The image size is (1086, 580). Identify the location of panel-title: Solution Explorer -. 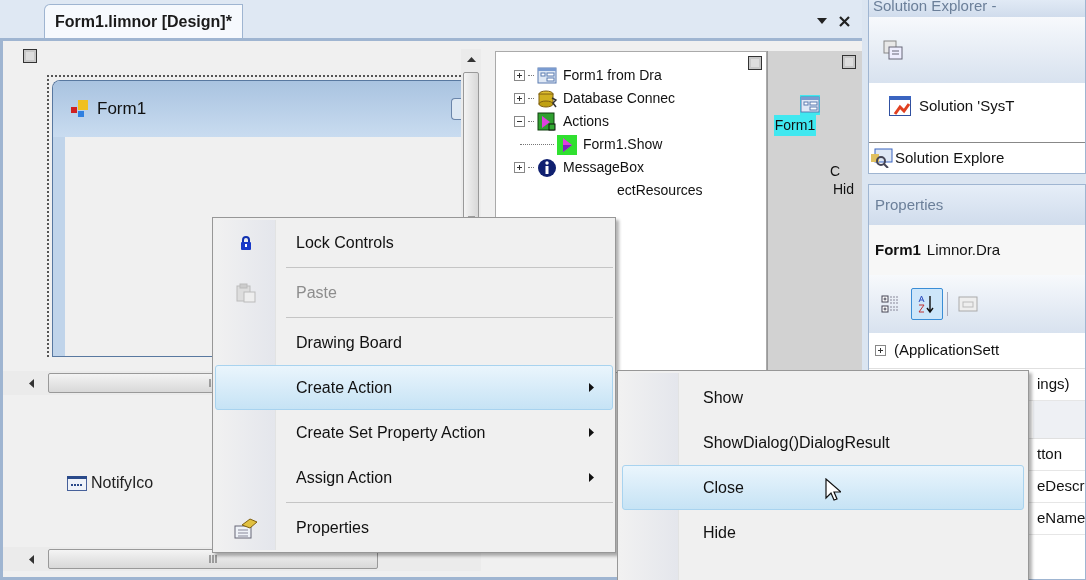
(977, 8).